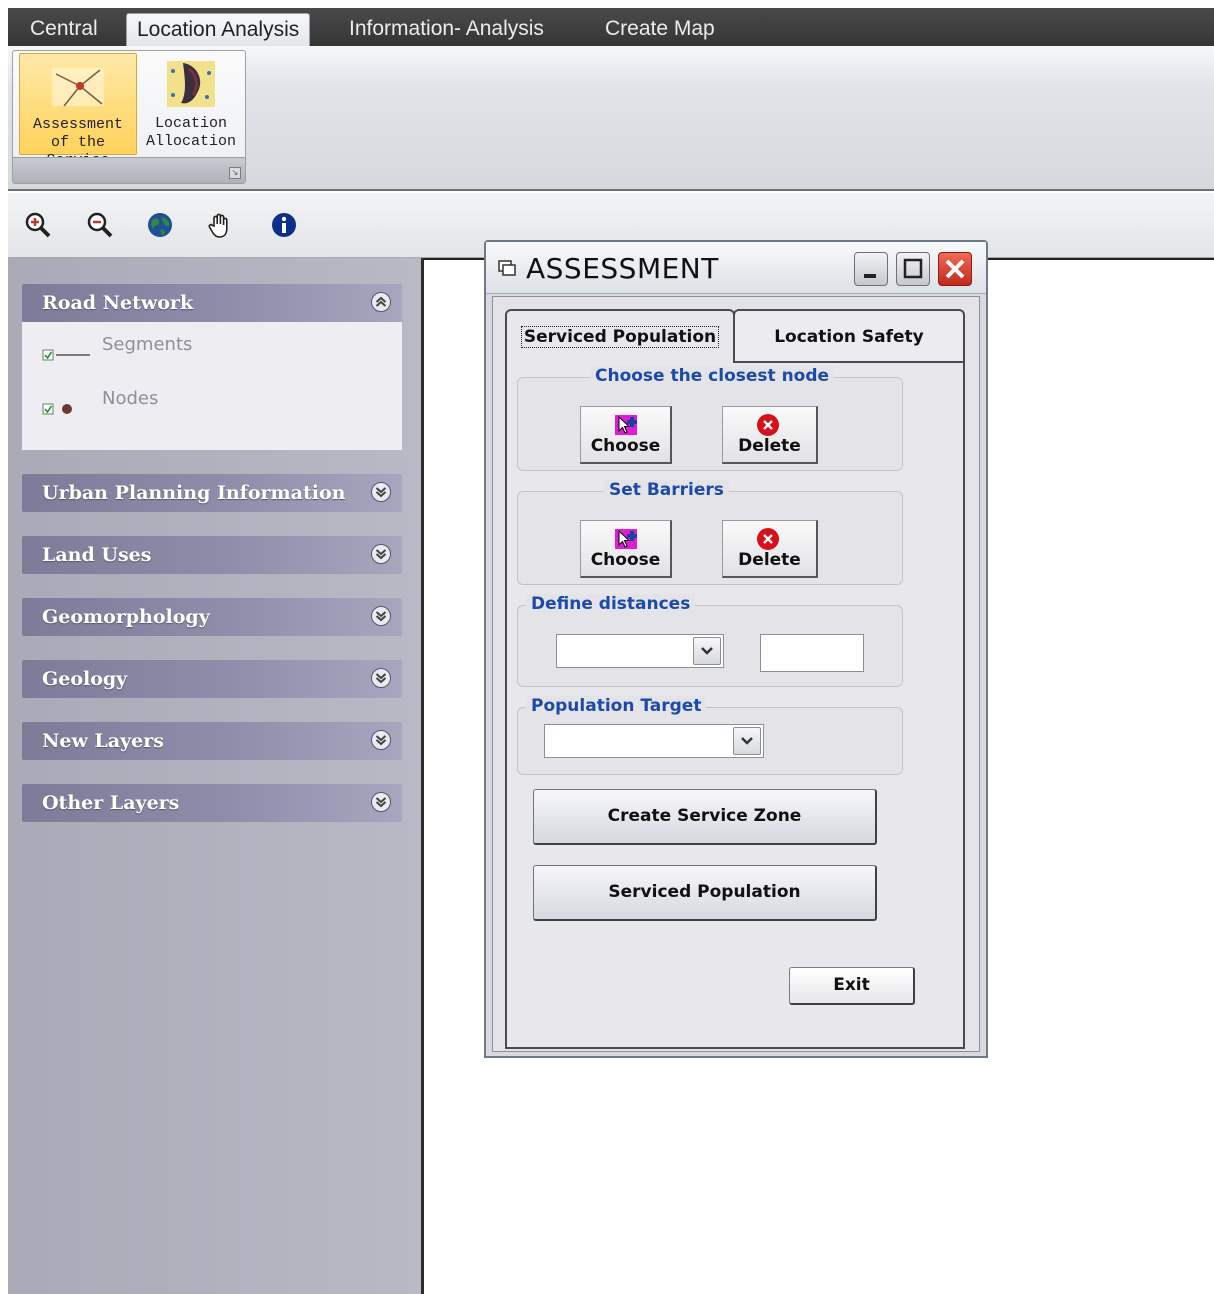  What do you see at coordinates (194, 493) in the screenshot?
I see `layer-group-title: Urban Planning Information` at bounding box center [194, 493].